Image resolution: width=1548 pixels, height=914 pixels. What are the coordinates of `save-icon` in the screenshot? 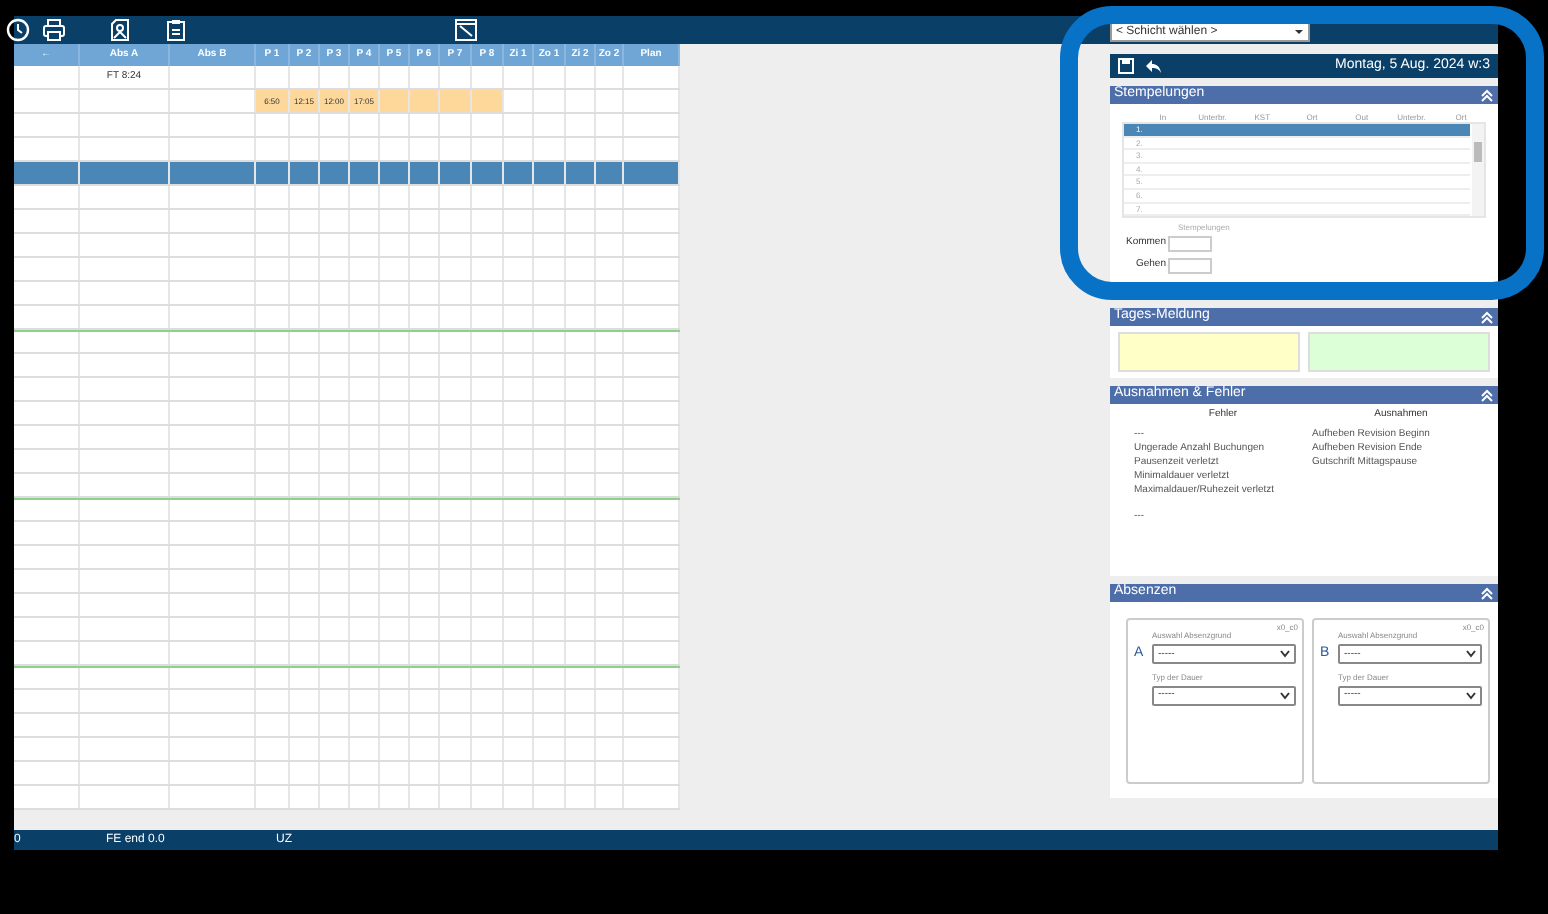 It's located at (1126, 66).